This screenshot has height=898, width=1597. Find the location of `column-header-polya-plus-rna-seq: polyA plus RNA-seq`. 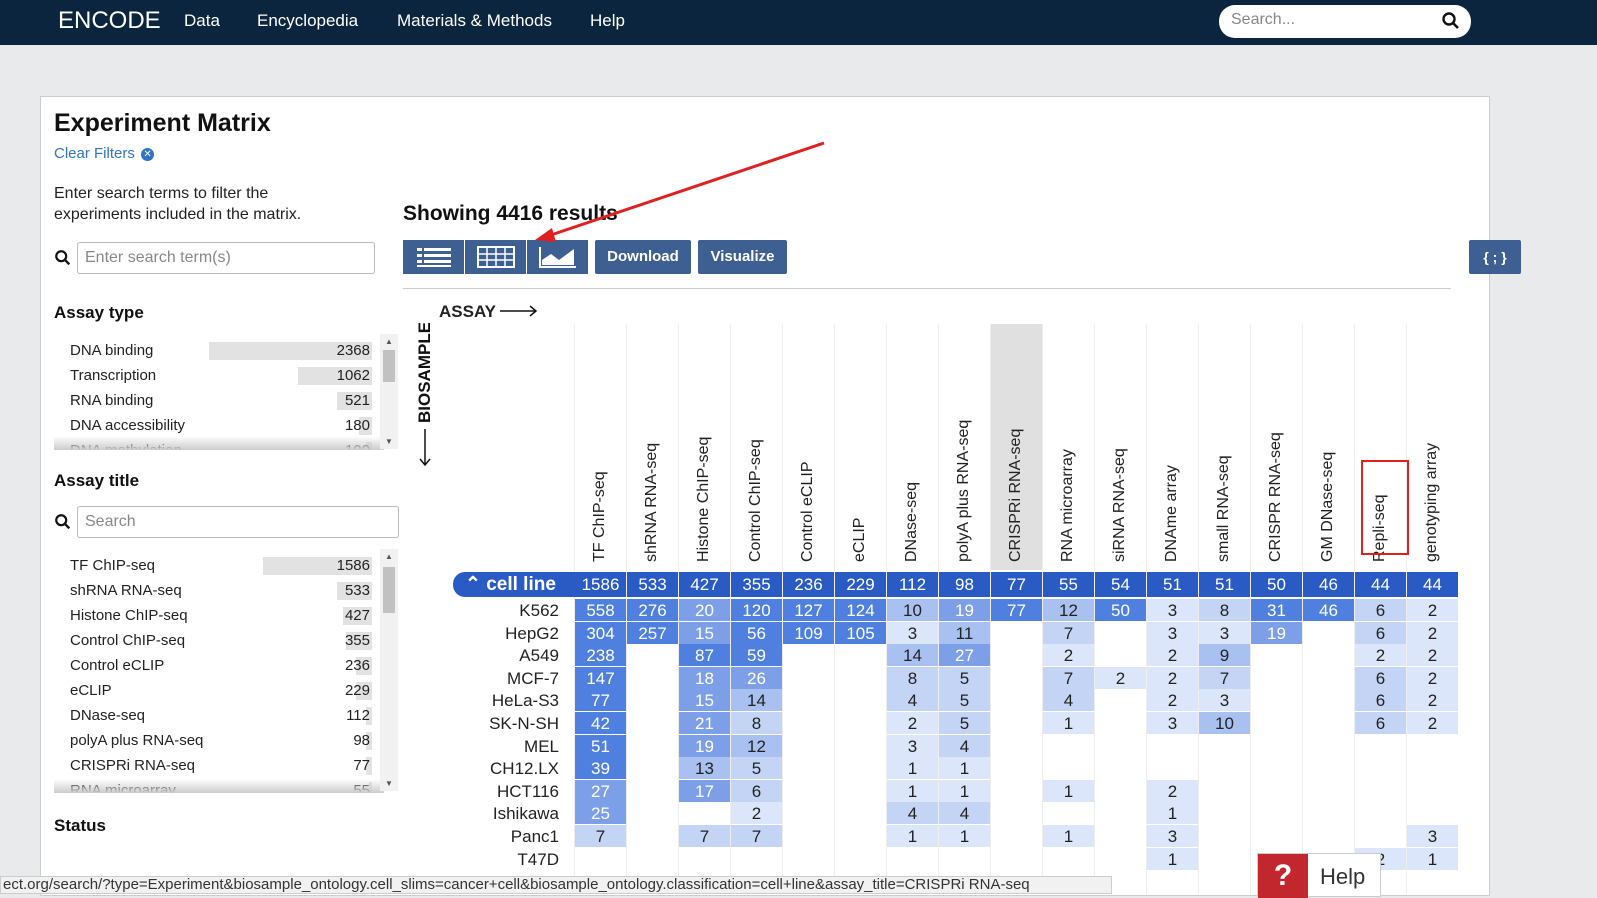

column-header-polya-plus-rna-seq: polyA plus RNA-seq is located at coordinates (965, 447).